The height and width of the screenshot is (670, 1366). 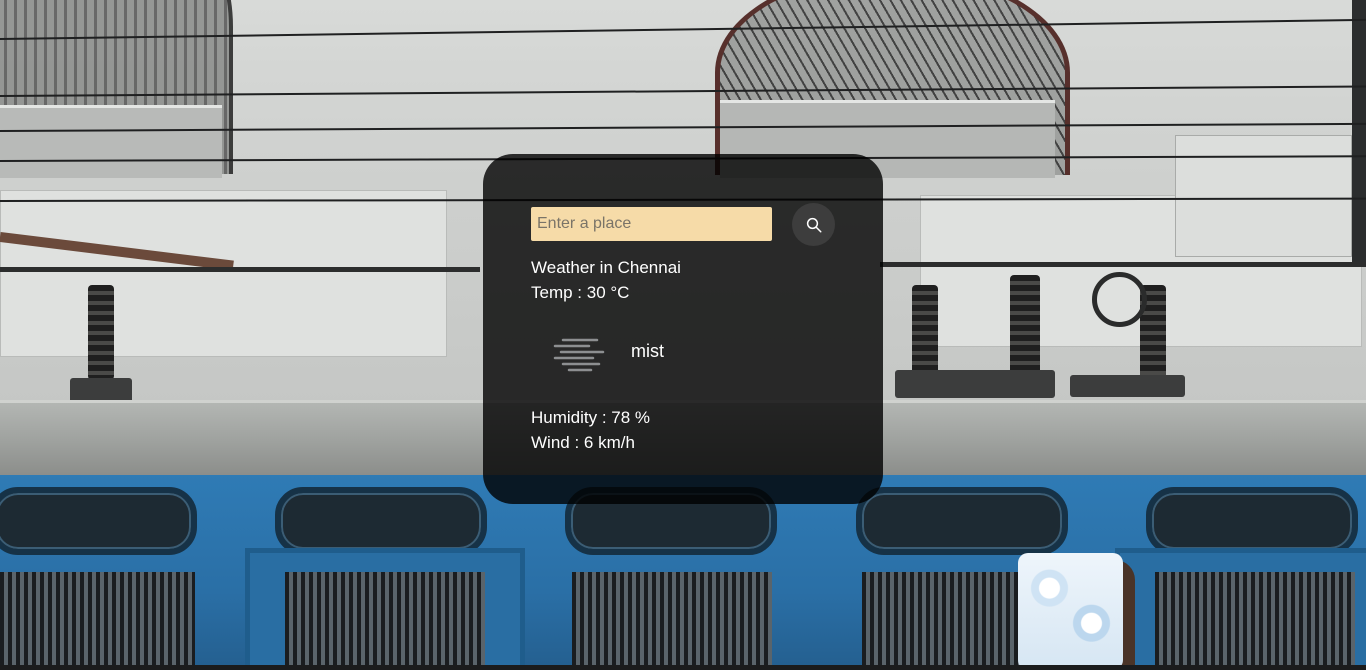 I want to click on wall-panel, so click(x=223, y=273).